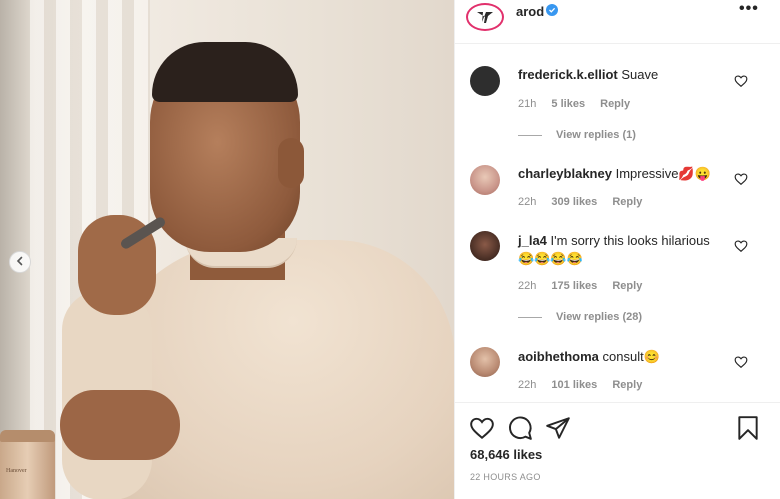 Image resolution: width=780 pixels, height=499 pixels. I want to click on post-timestamp: 22 HOURS AGO, so click(505, 477).